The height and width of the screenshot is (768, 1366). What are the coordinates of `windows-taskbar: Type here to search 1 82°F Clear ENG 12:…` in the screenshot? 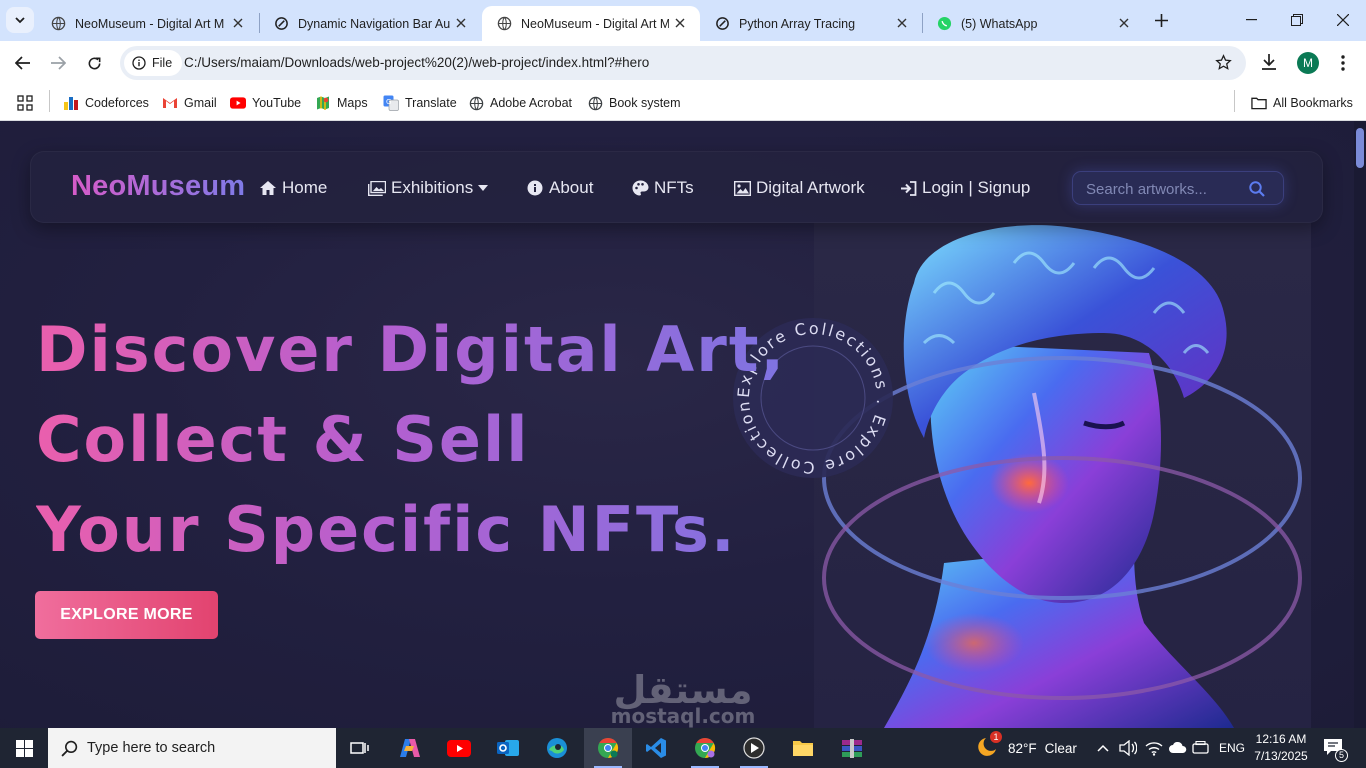 It's located at (683, 748).